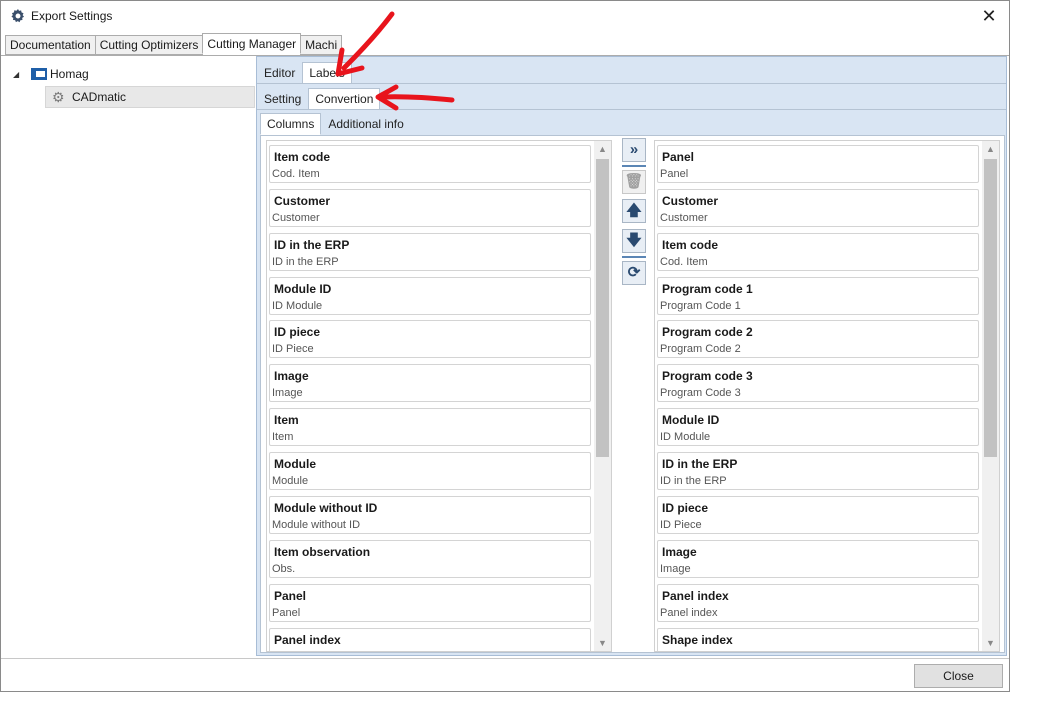  Describe the element at coordinates (707, 332) in the screenshot. I see `item-title: Program code 2` at that location.